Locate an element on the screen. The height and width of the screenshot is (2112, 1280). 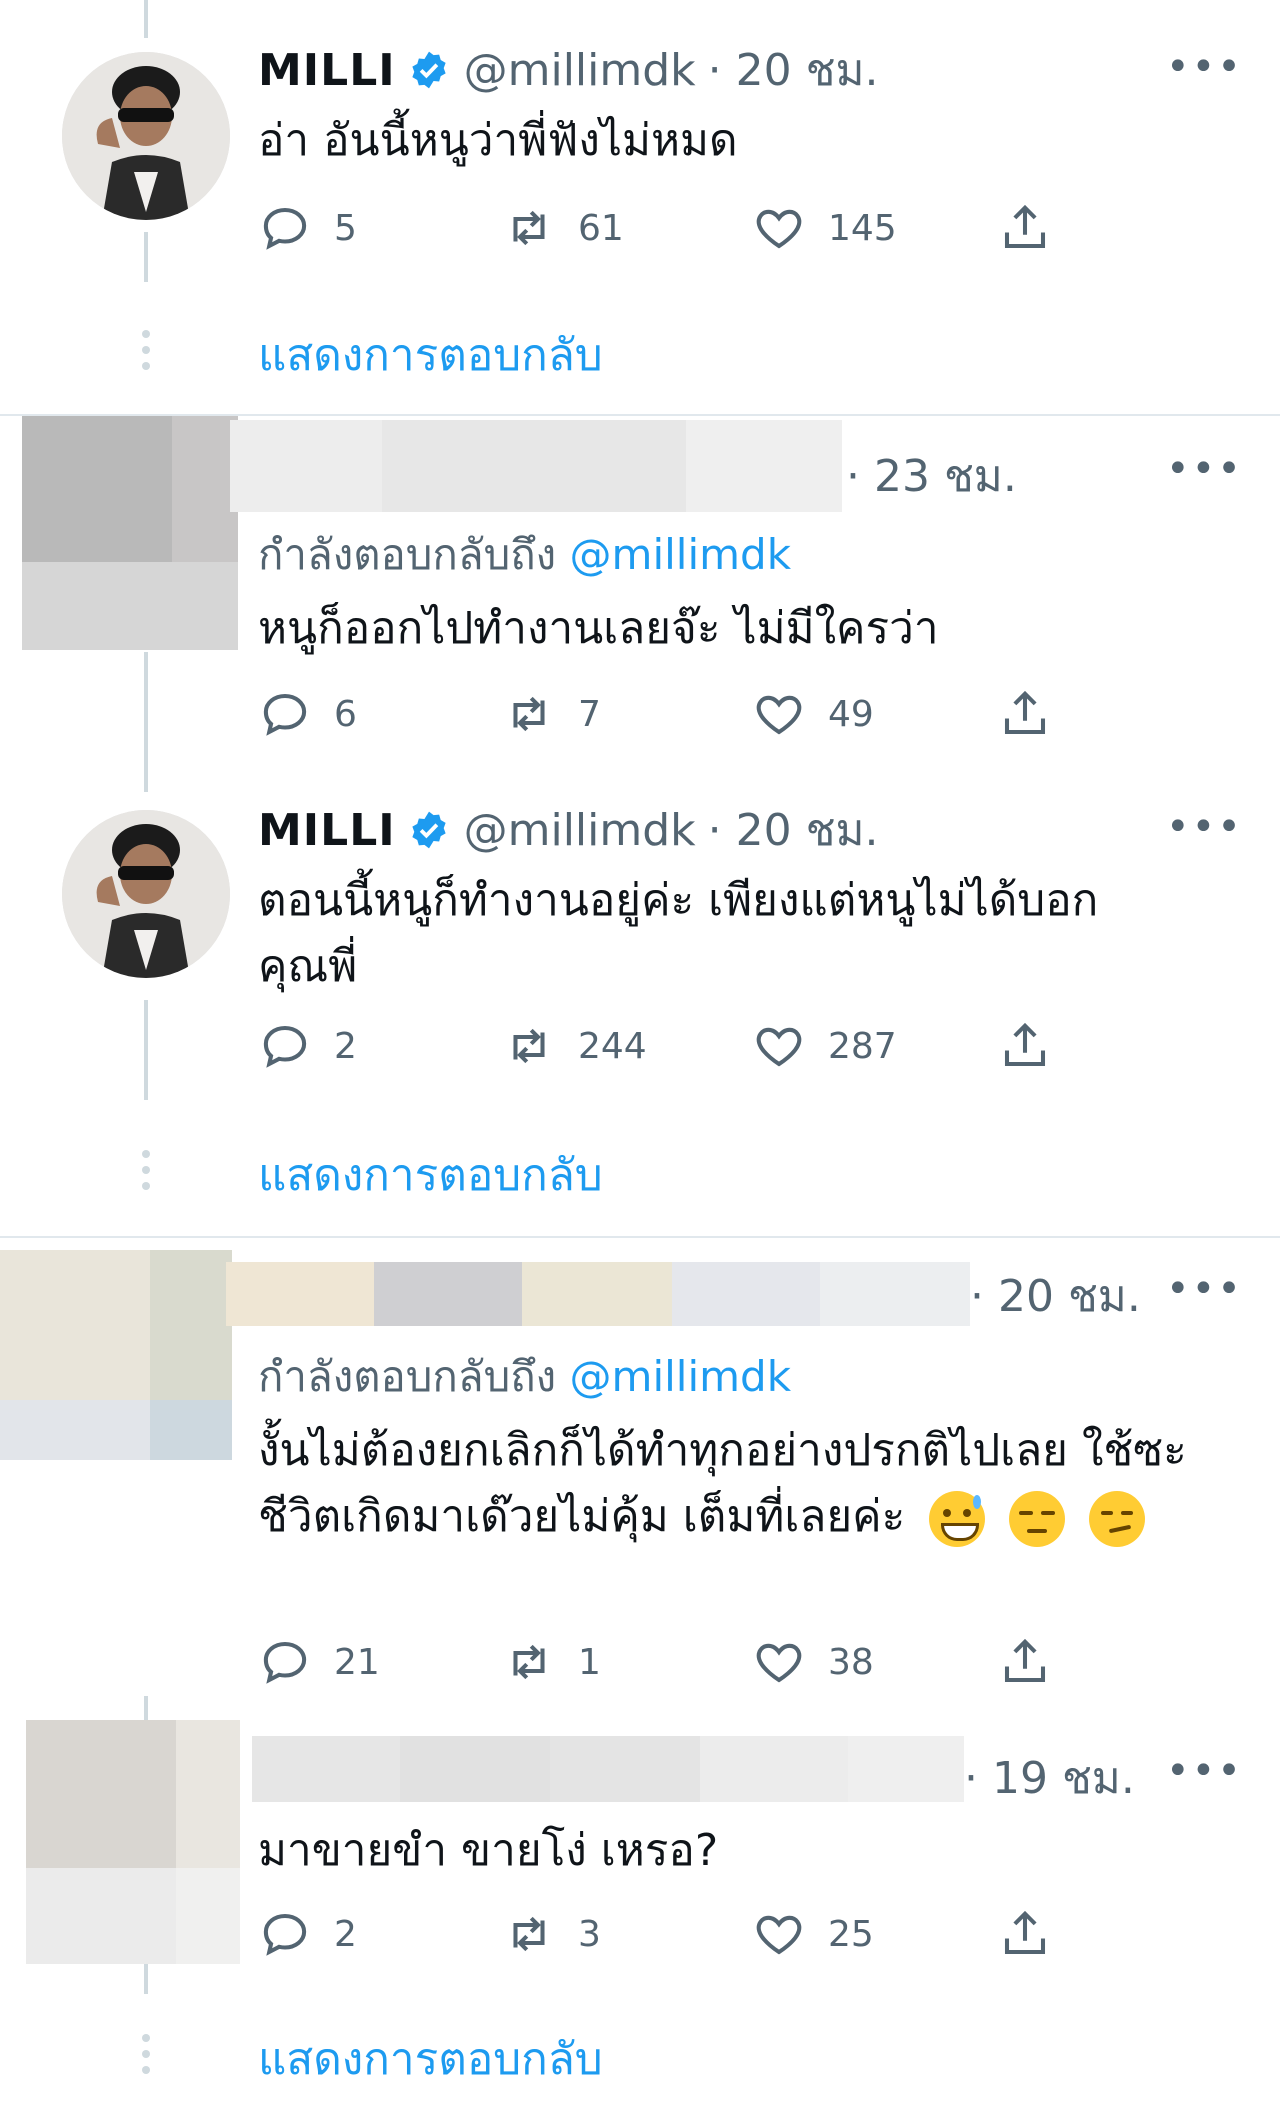
reply-button: 6 is located at coordinates (307, 714).